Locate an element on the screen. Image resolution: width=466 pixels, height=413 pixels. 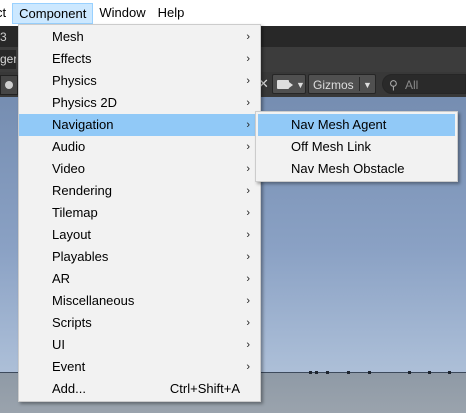
menu-item-playables: Playables › is located at coordinates (139, 257).